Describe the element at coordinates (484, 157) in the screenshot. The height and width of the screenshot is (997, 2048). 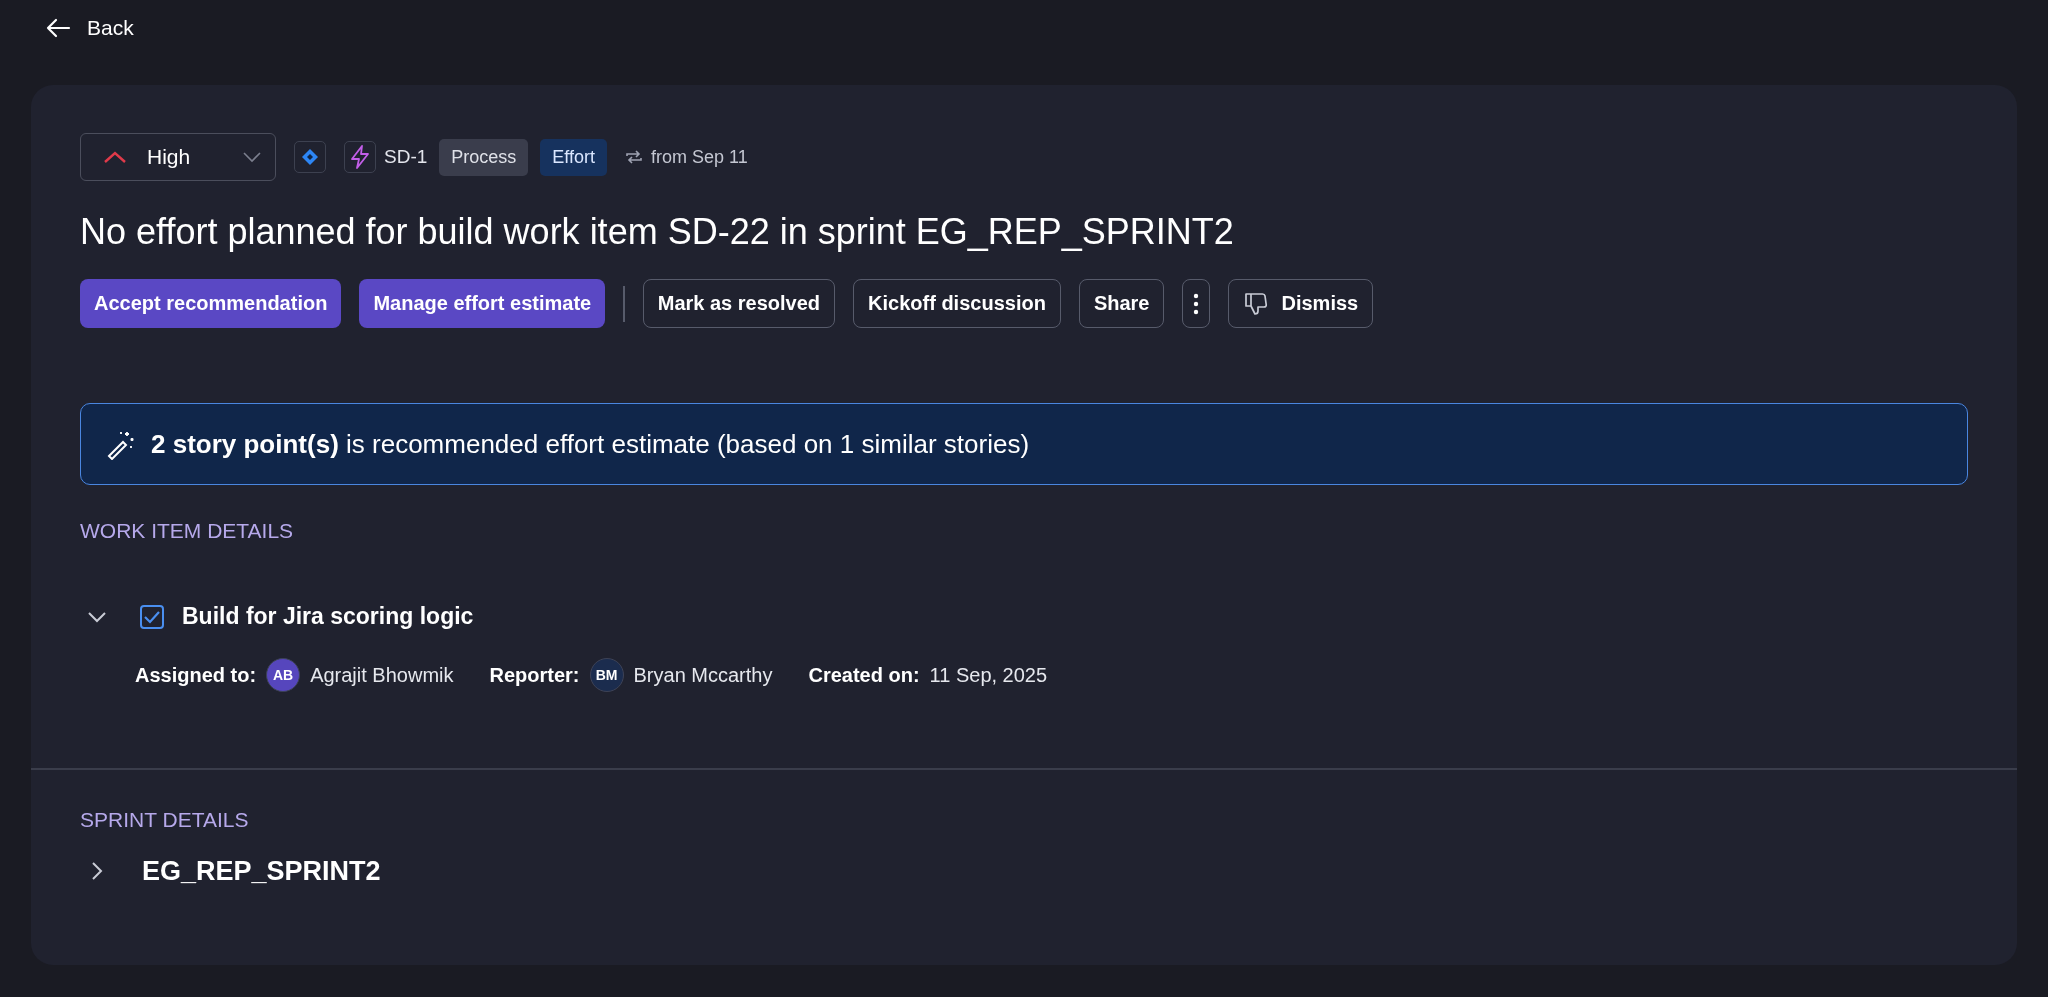
I see `category-tag: Process` at that location.